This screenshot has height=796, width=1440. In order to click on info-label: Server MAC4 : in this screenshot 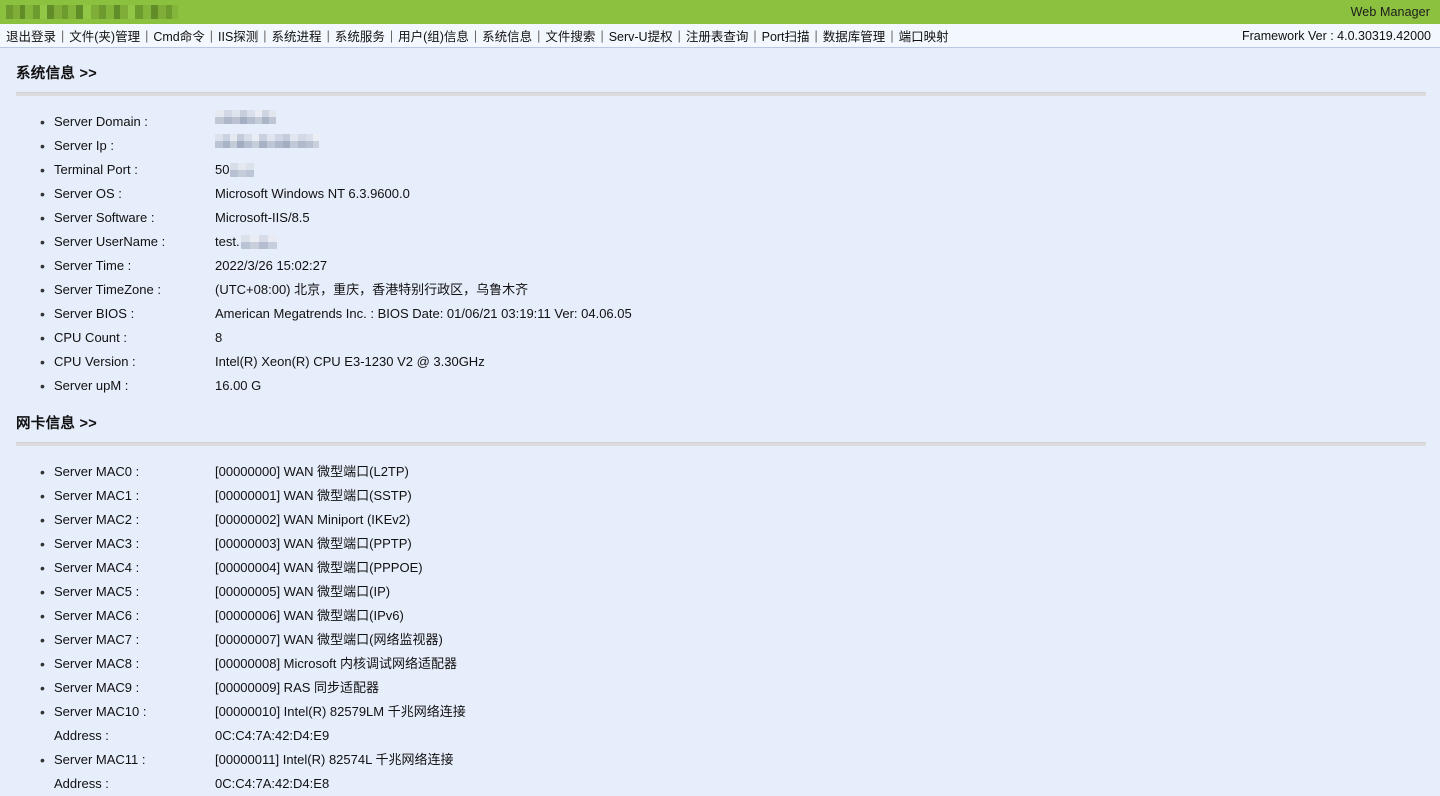, I will do `click(97, 567)`.